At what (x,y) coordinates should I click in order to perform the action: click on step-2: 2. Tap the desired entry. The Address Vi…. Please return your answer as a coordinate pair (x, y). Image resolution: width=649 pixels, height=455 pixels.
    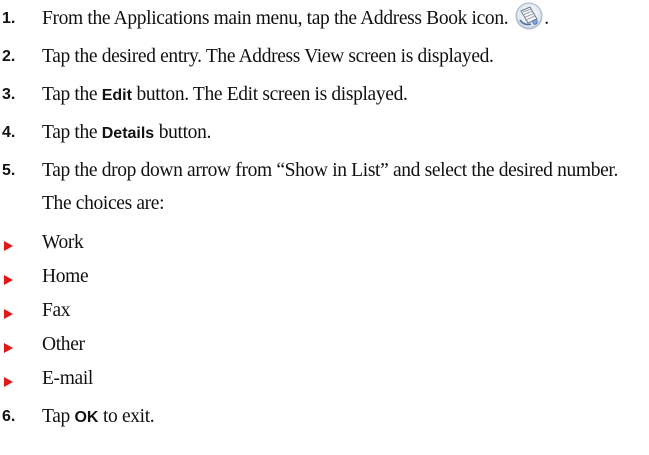
    Looking at the image, I should click on (322, 56).